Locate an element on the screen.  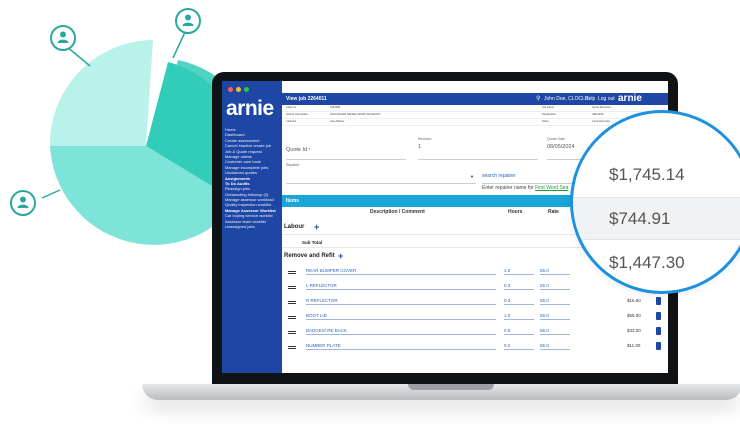
repairer-field: Repairer ▼ is located at coordinates (381, 173).